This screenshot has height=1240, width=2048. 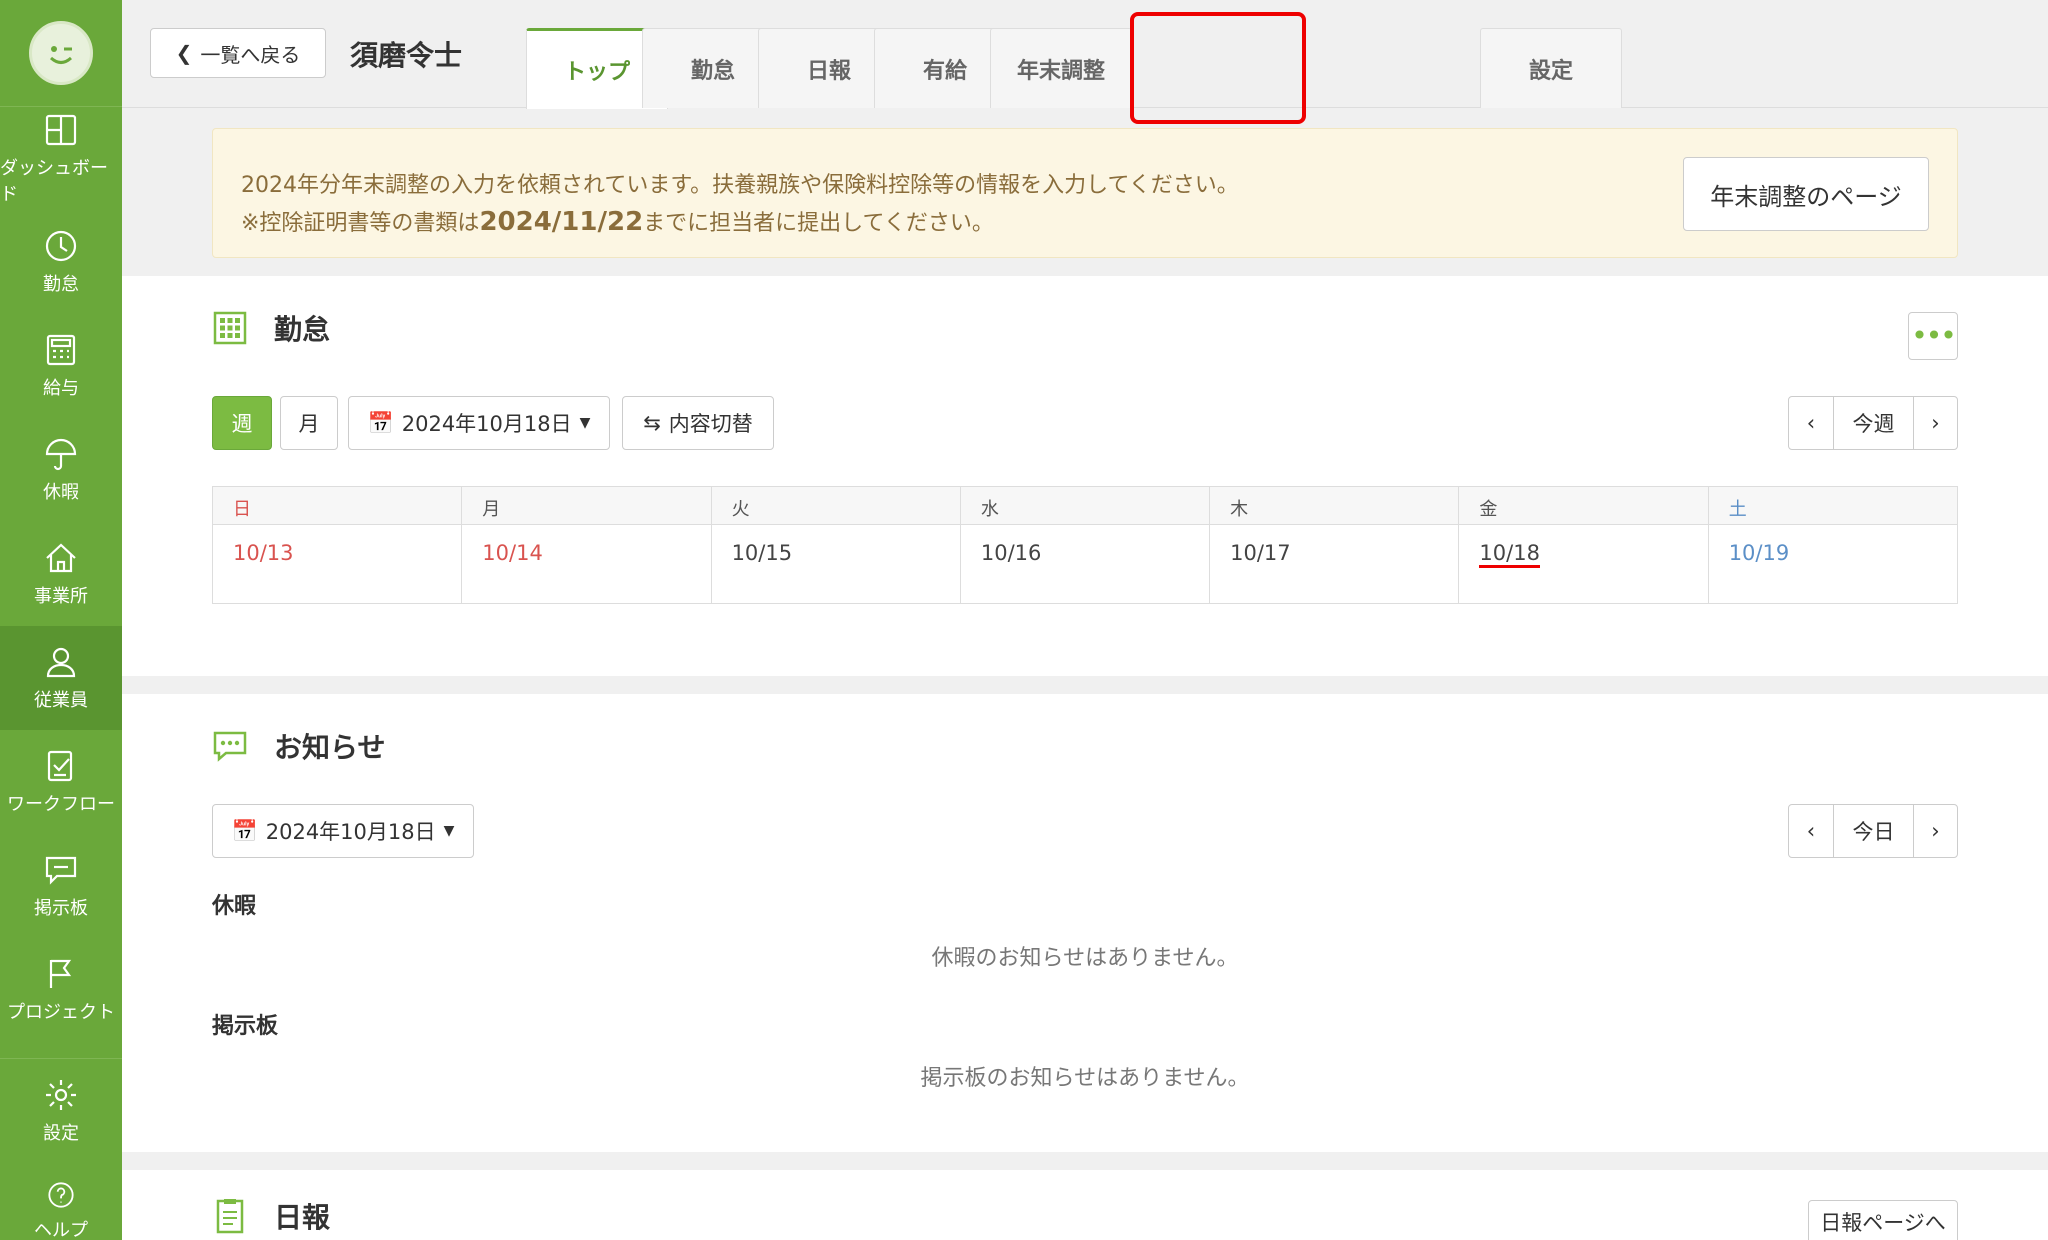 What do you see at coordinates (1335, 564) in the screenshot?
I see `calendar-day-cell: 10/17` at bounding box center [1335, 564].